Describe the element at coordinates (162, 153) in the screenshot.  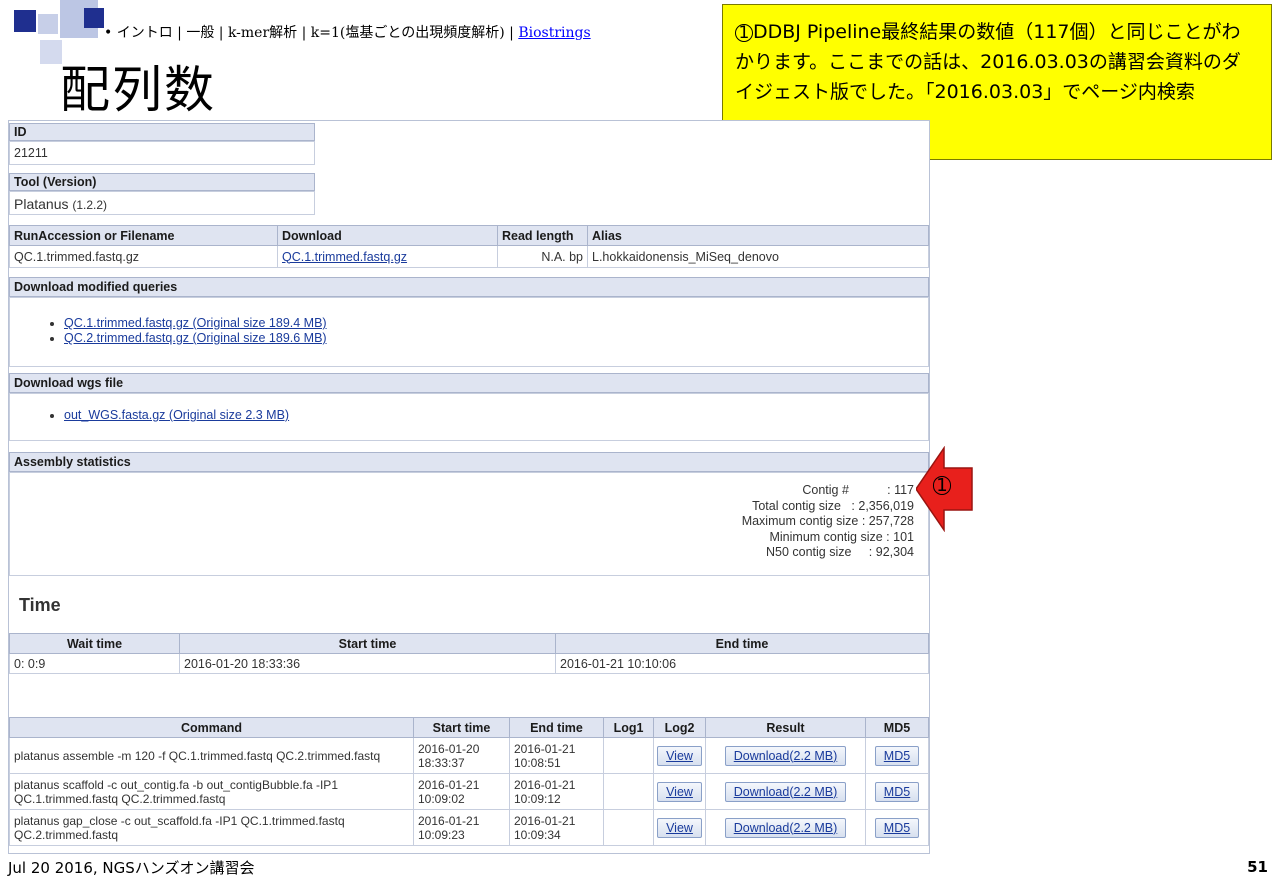
I see `id-value: 21211` at that location.